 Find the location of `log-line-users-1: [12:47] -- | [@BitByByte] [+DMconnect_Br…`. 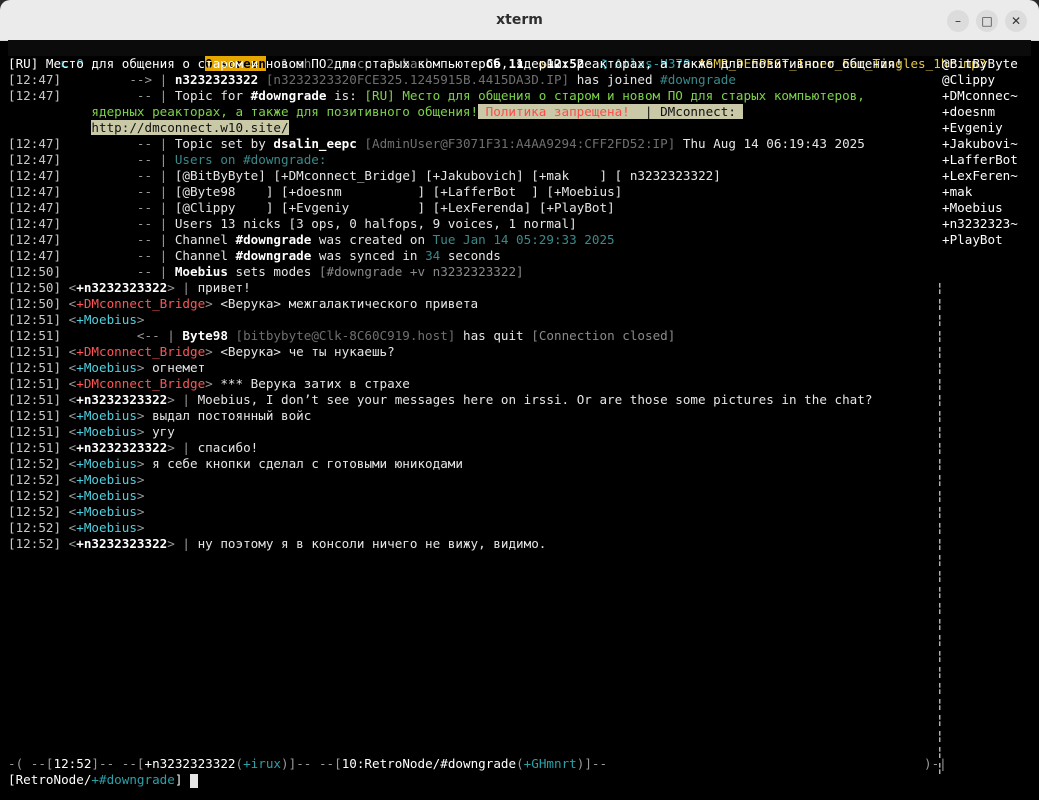

log-line-users-1: [12:47] -- | [@BitByByte] [+DMconnect_Br… is located at coordinates (364, 175).